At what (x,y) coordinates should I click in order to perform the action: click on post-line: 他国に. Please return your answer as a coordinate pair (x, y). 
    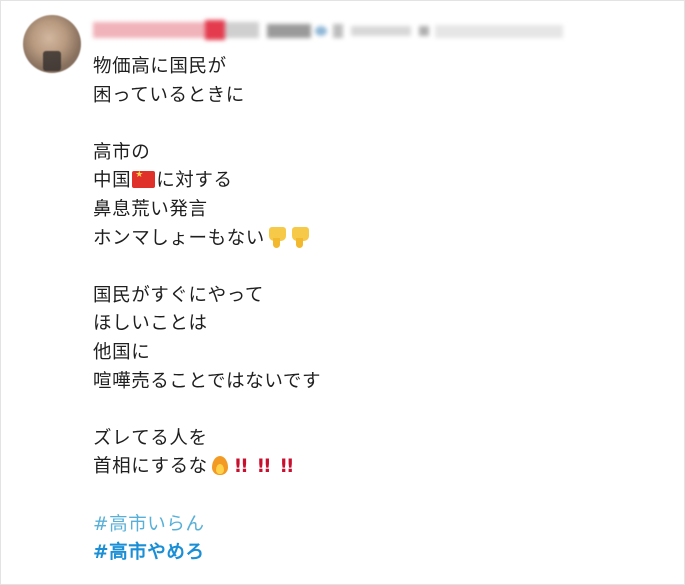
    Looking at the image, I should click on (122, 352).